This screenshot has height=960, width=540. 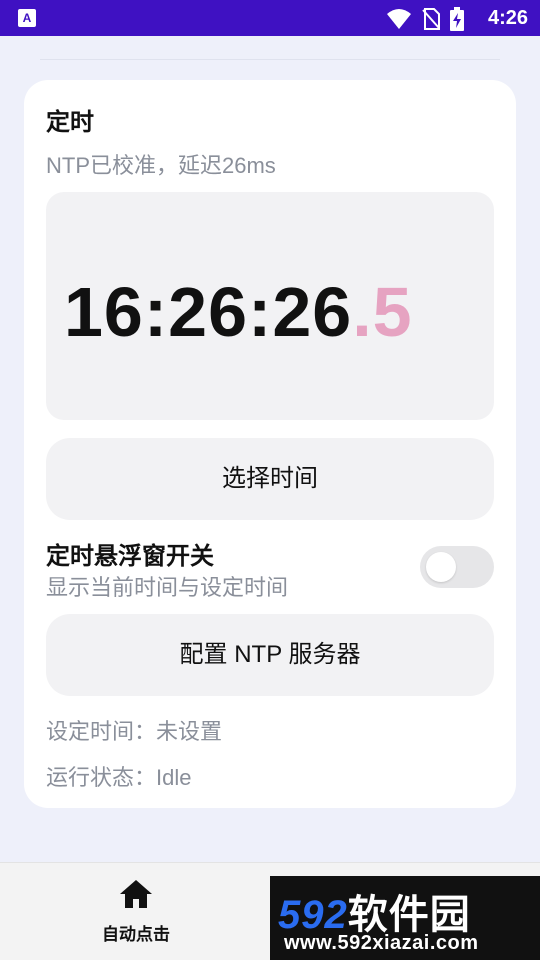 I want to click on status-icons, so click(x=425, y=19).